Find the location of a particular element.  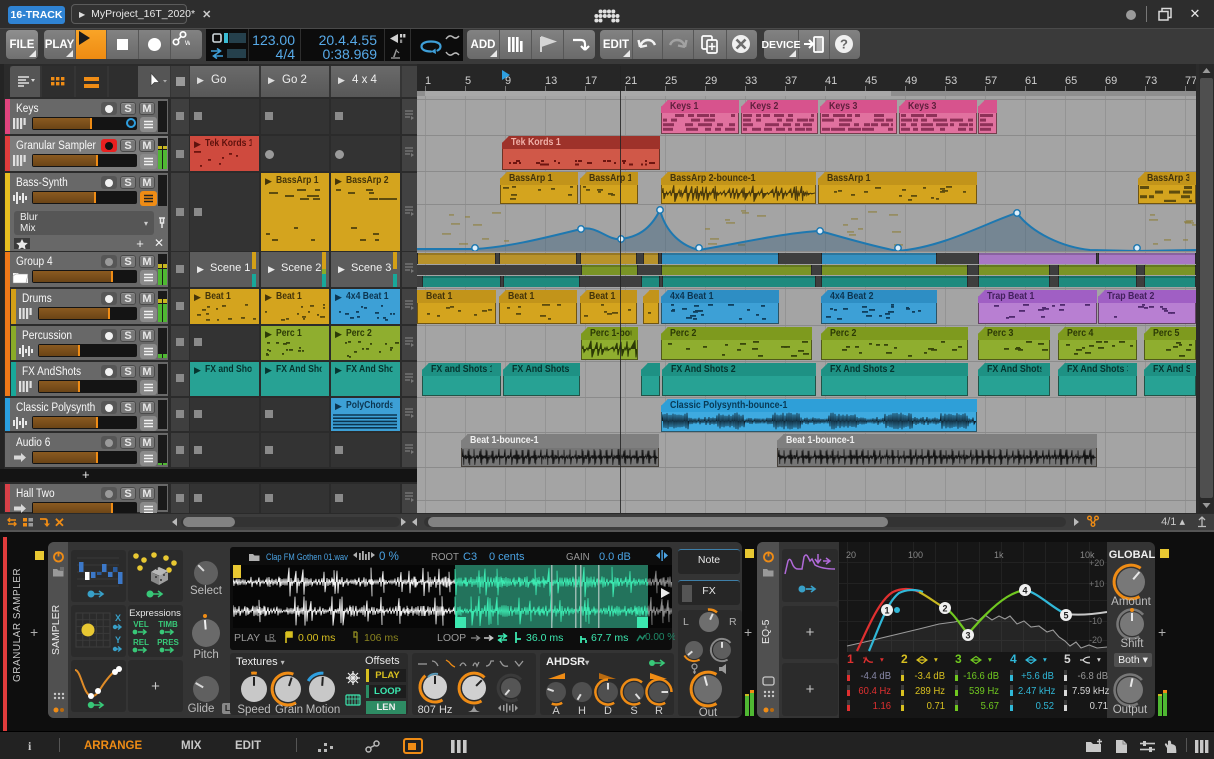

svg-text: -10 is located at coordinates (1095, 621).